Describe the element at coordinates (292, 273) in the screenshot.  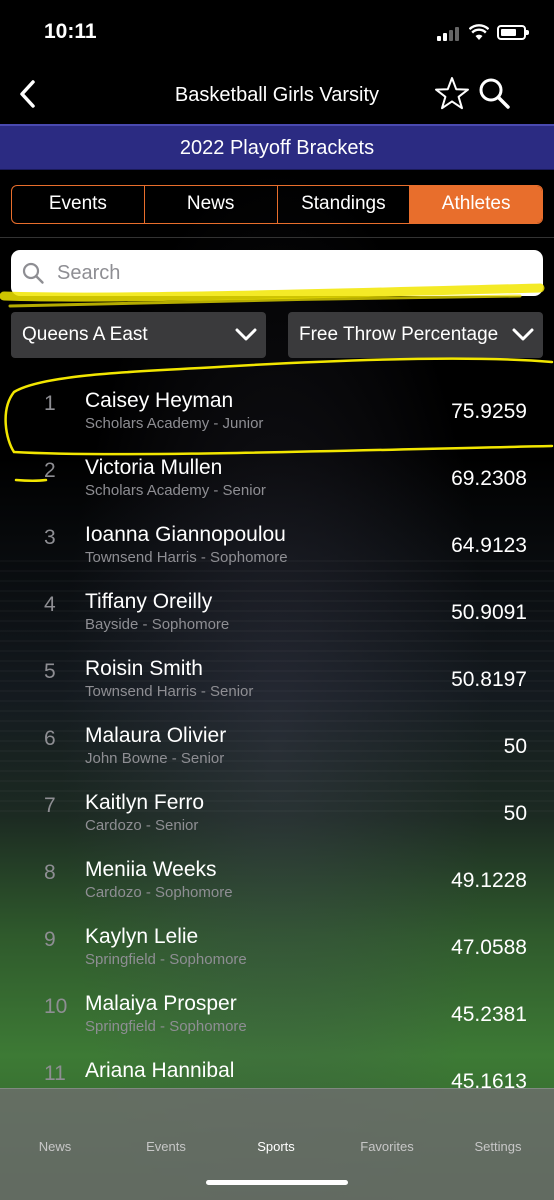
I see `search-input` at that location.